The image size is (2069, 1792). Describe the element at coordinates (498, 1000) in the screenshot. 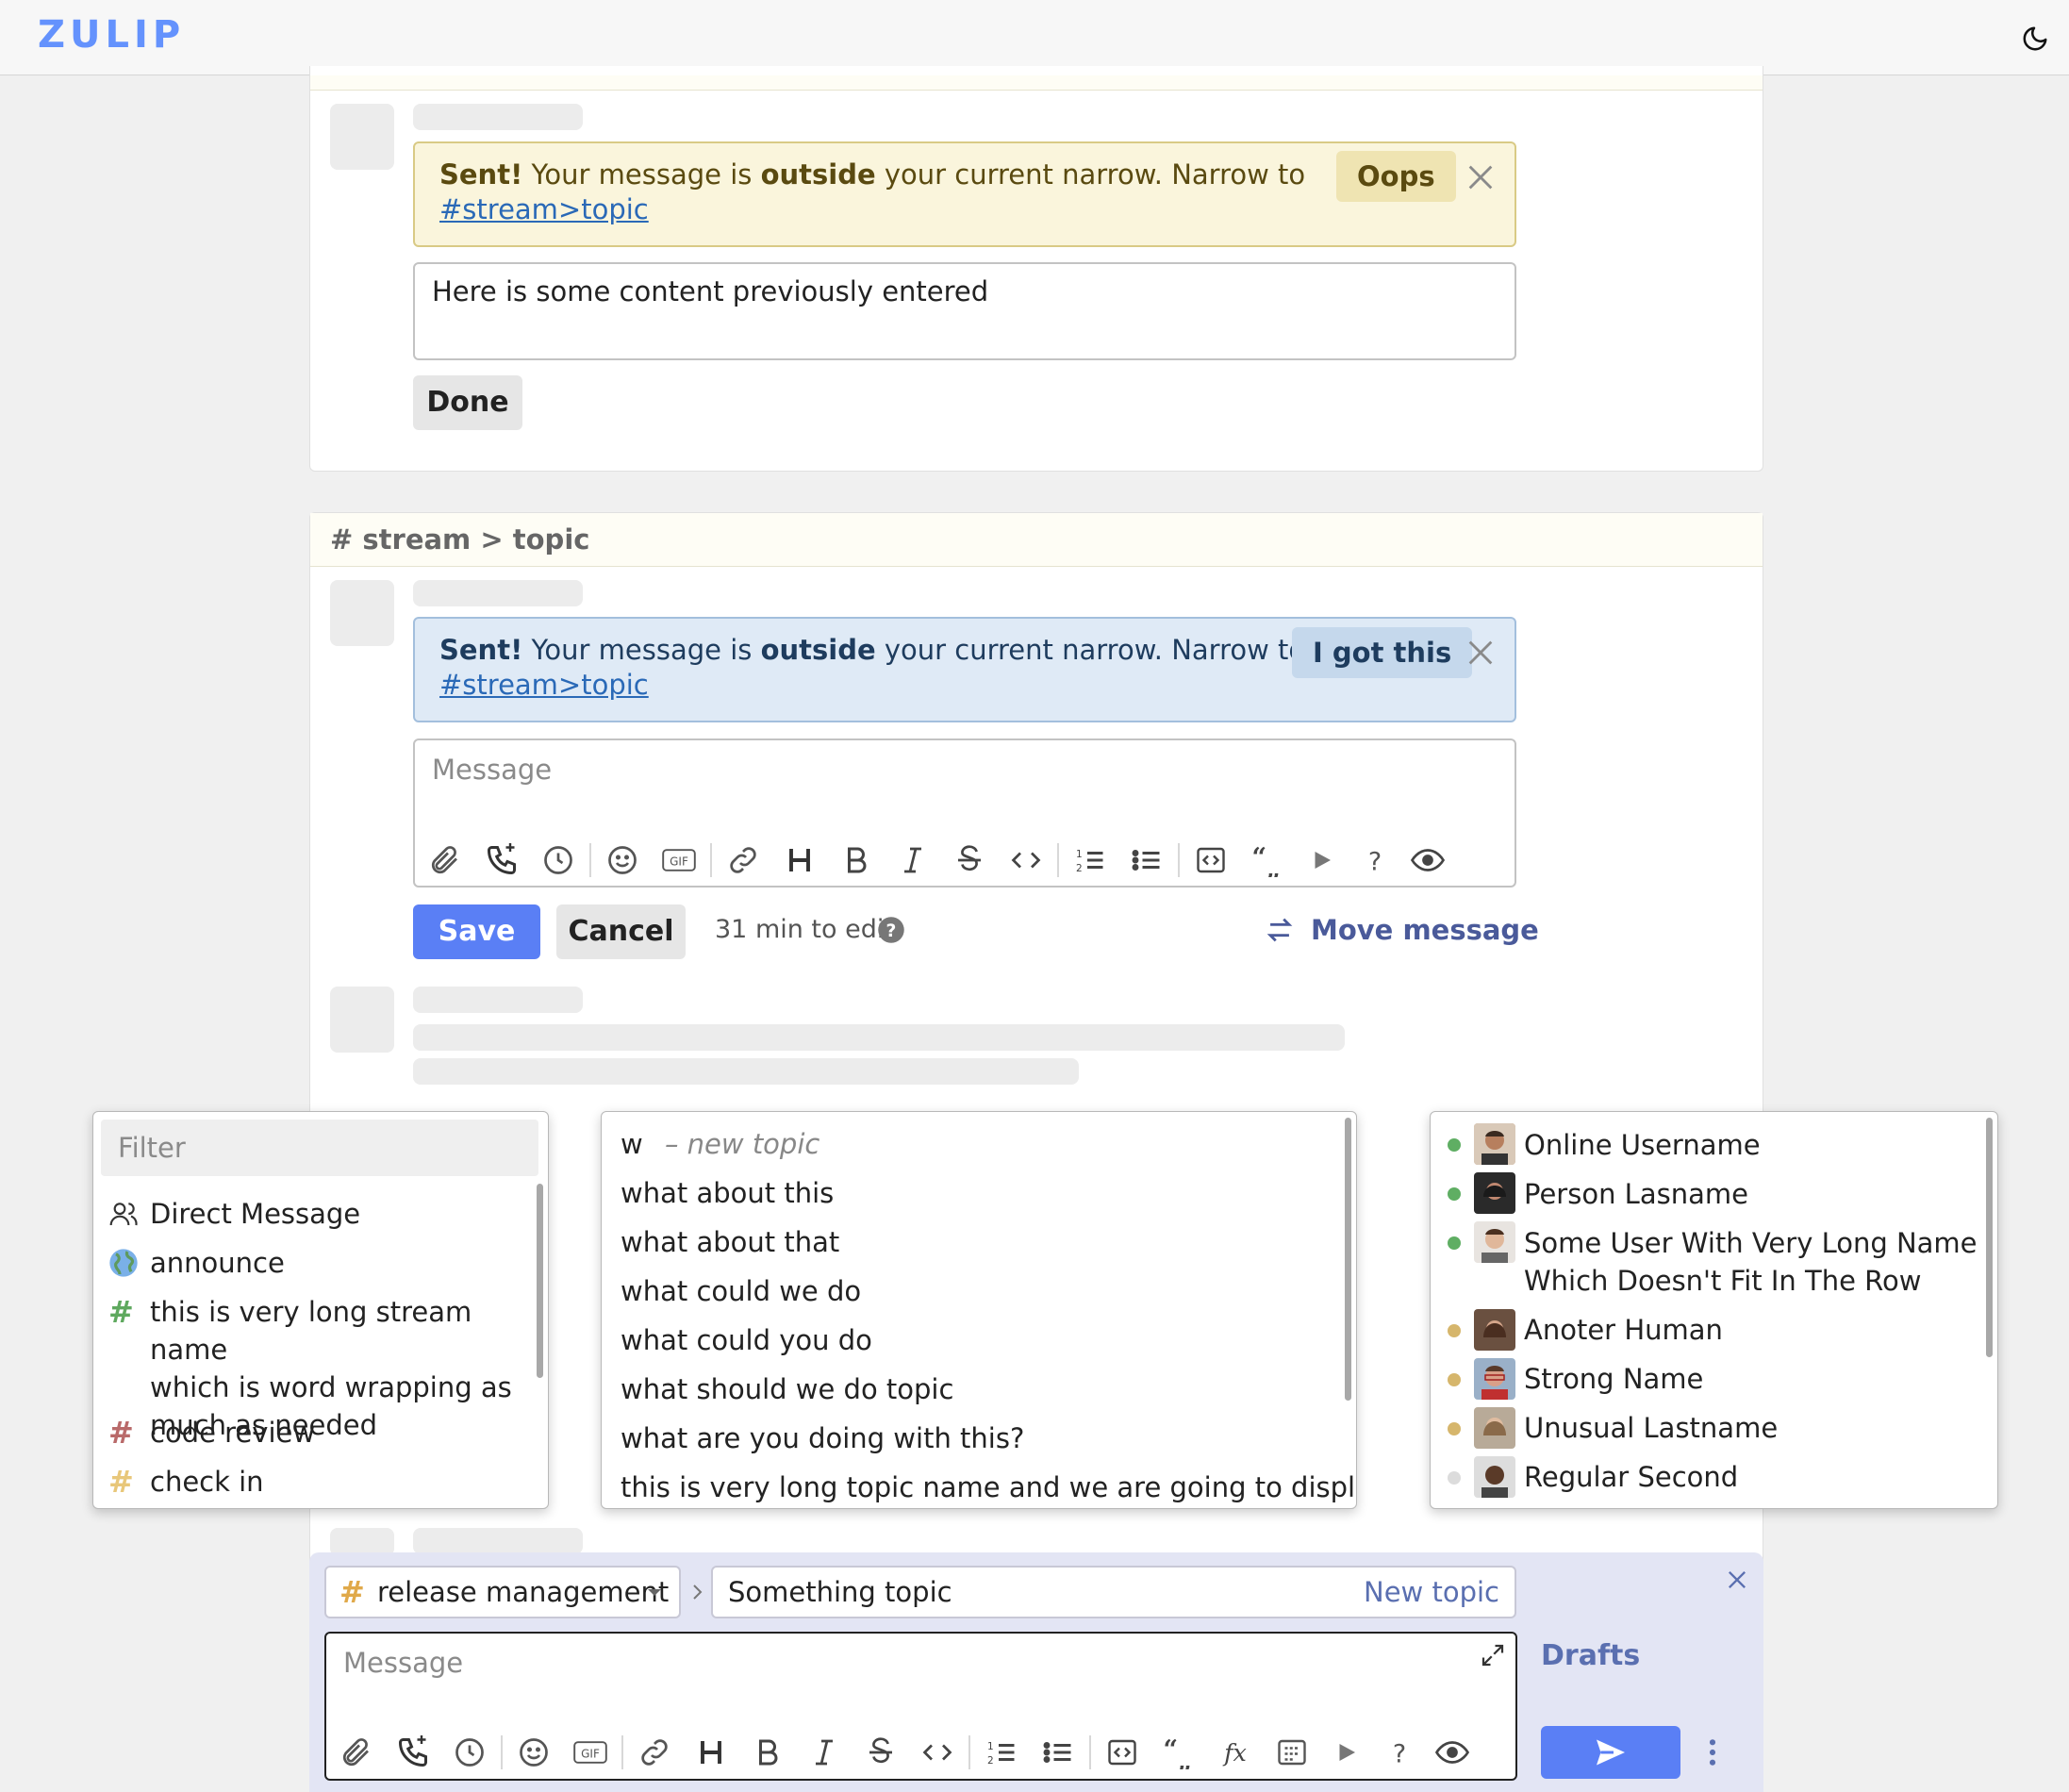

I see `sender-placeholder` at that location.